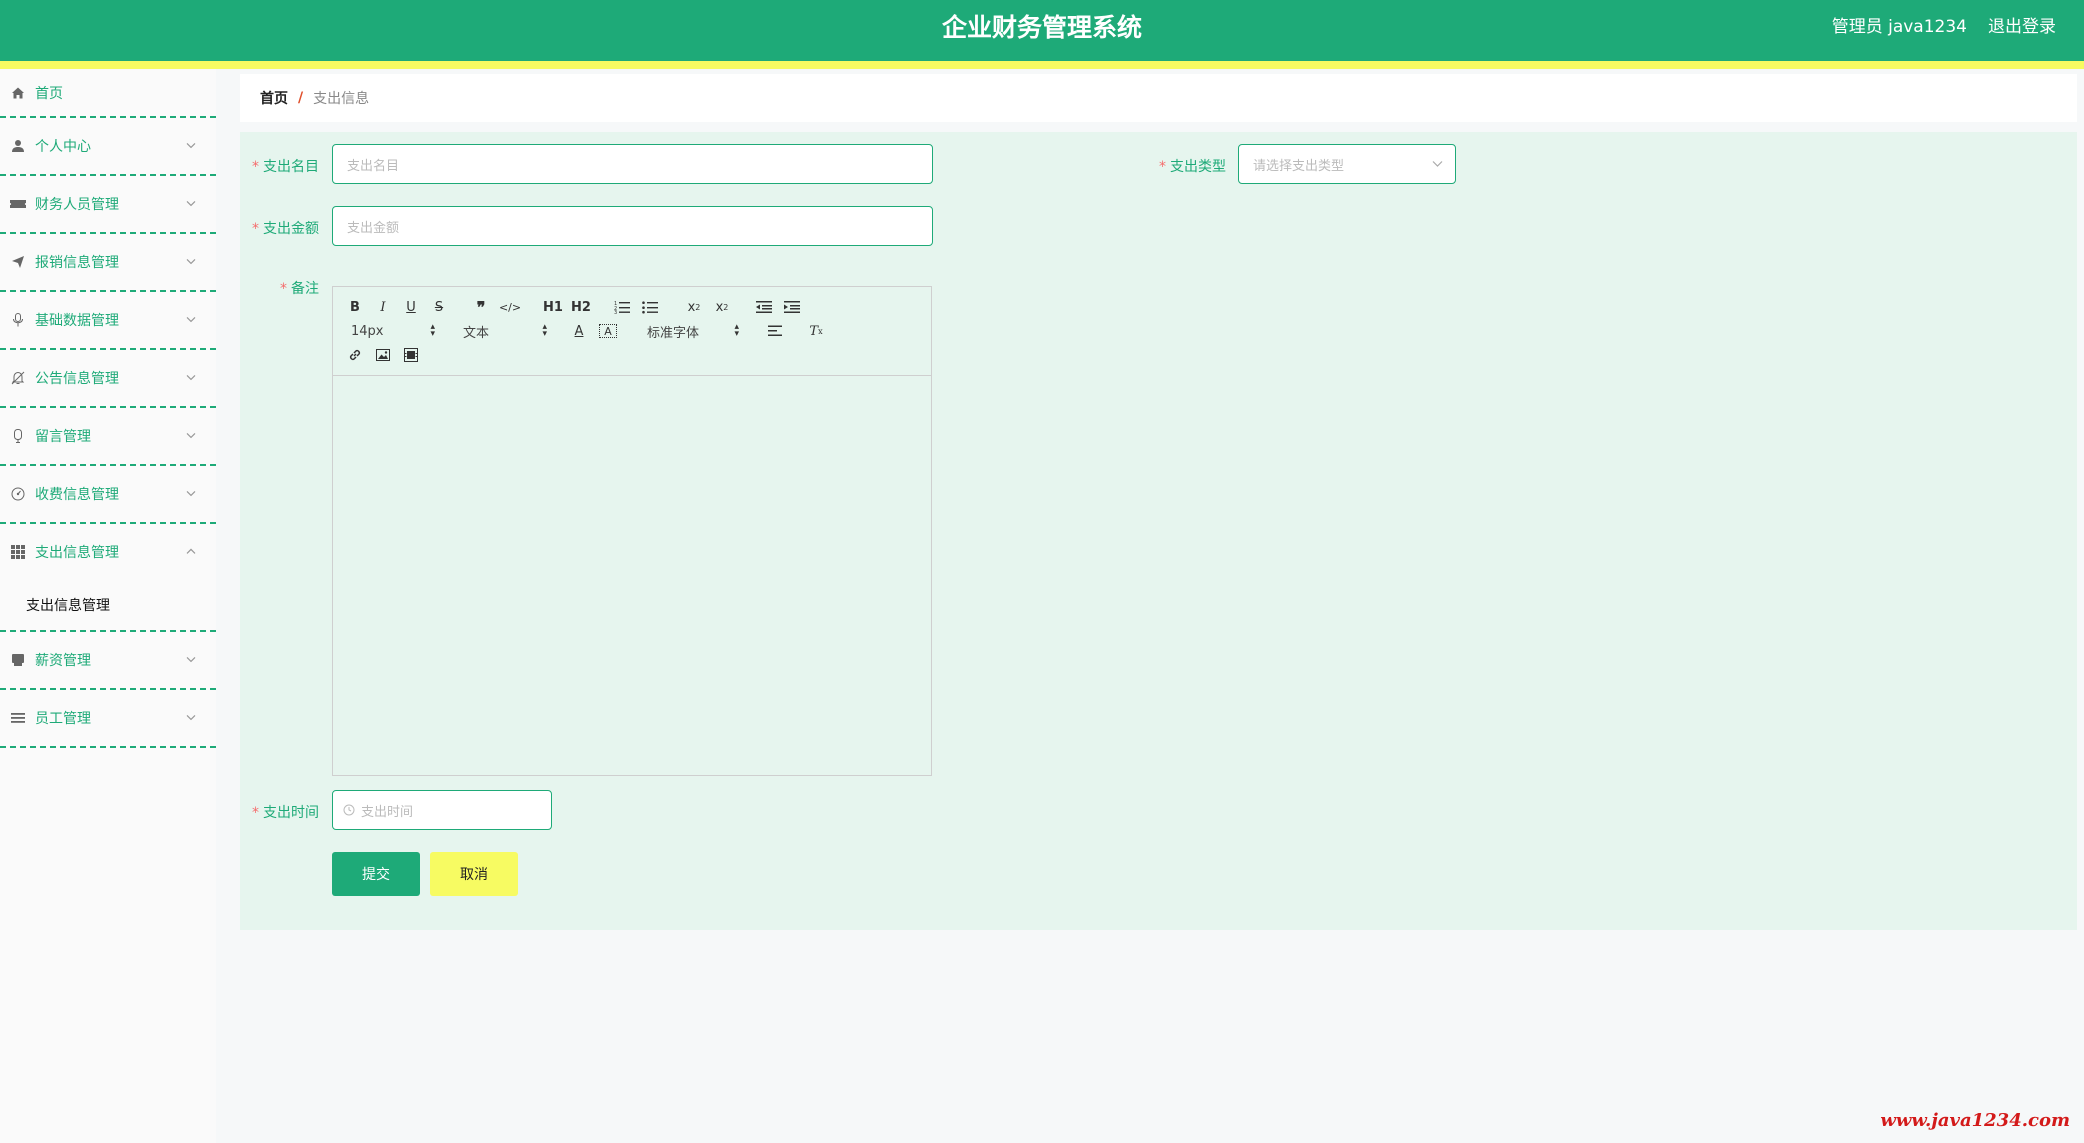 The height and width of the screenshot is (1143, 2084). What do you see at coordinates (18, 146) in the screenshot?
I see `user-icon` at bounding box center [18, 146].